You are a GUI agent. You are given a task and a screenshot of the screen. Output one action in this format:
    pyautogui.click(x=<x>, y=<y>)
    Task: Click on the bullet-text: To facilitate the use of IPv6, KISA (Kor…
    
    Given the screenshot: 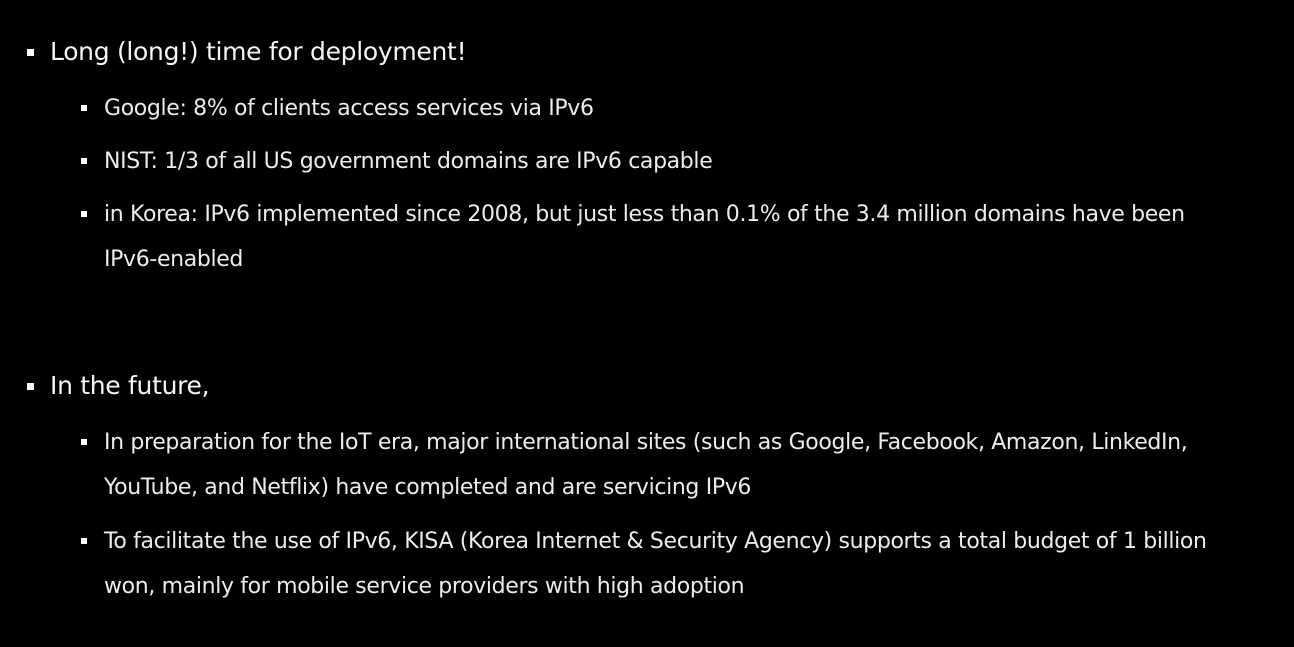 What is the action you would take?
    pyautogui.click(x=655, y=564)
    